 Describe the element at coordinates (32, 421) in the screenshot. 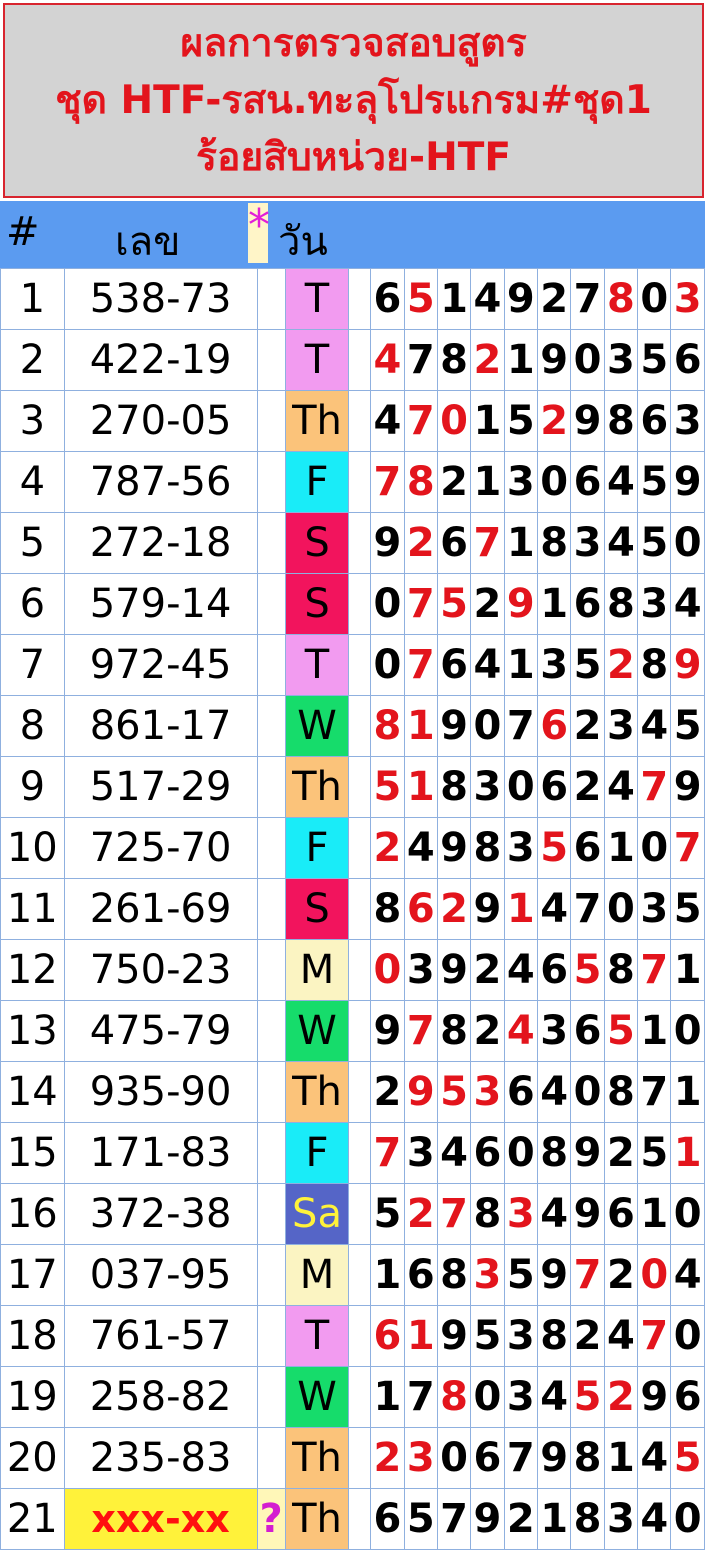

I see `row-index: 3` at that location.